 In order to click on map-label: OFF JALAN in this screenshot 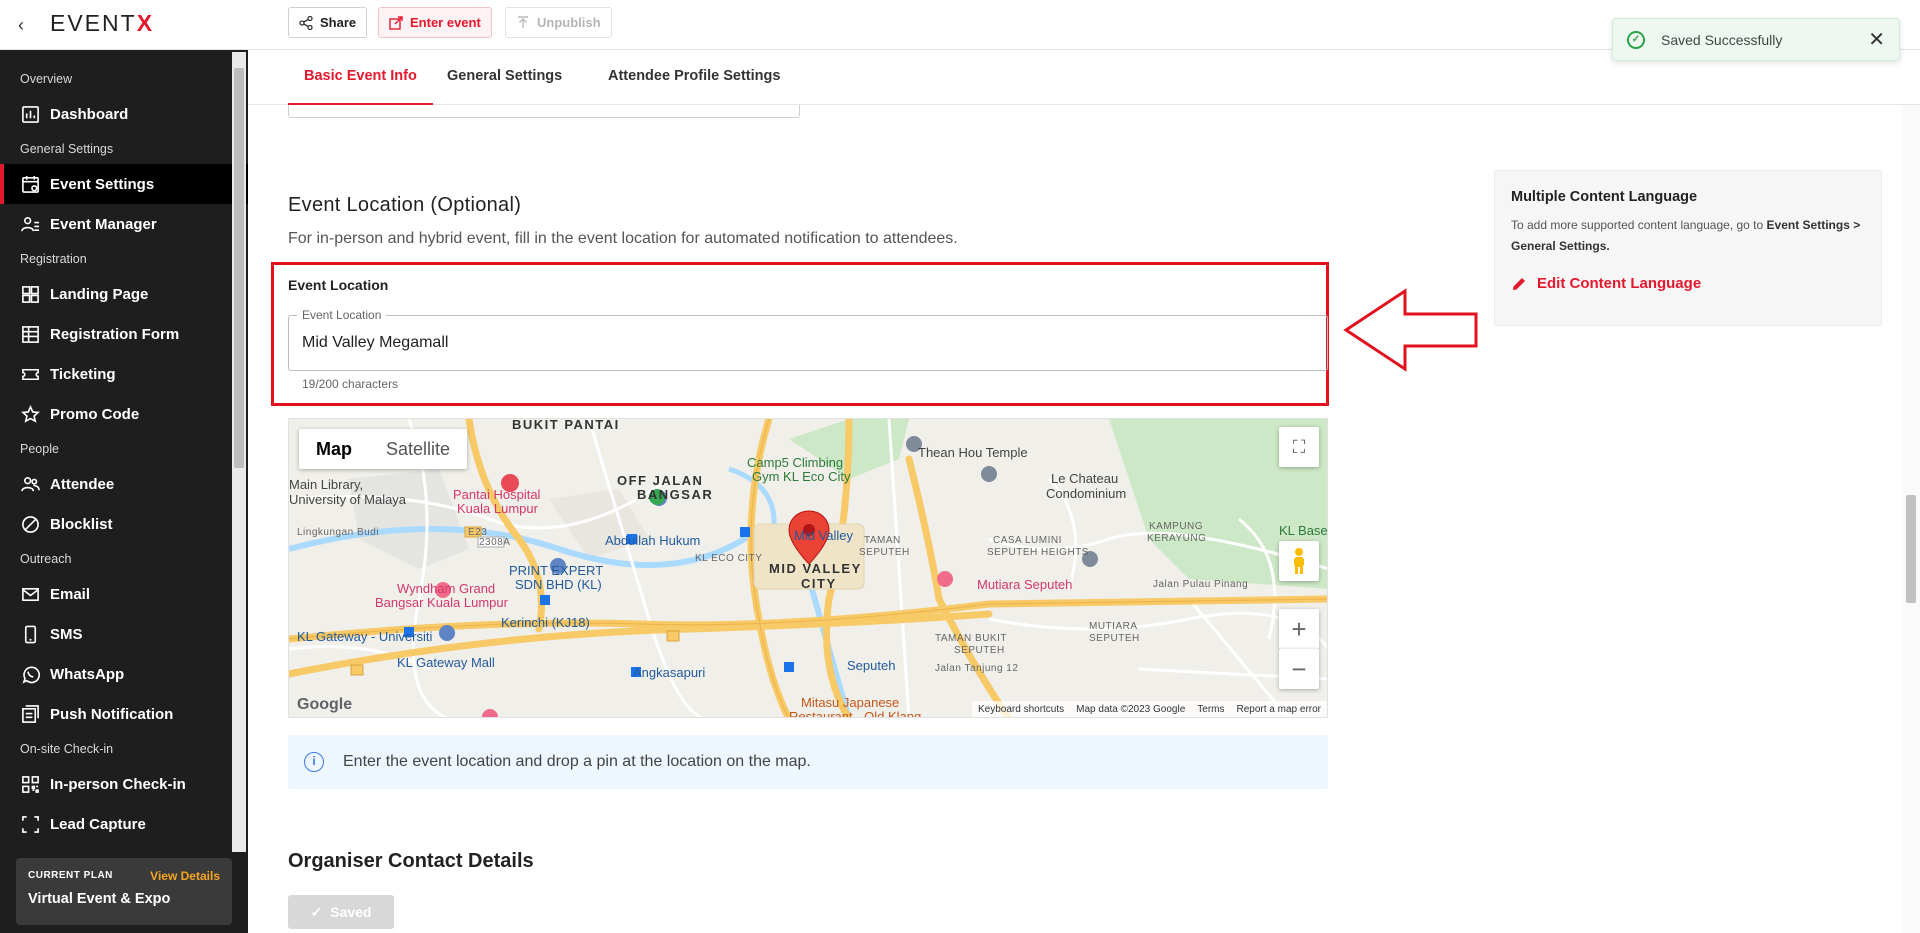, I will do `click(660, 480)`.